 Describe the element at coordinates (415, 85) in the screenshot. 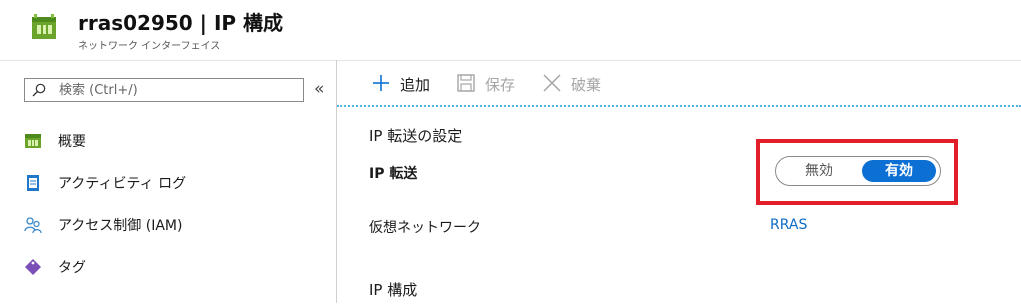

I see `add-button-label: 追加` at that location.